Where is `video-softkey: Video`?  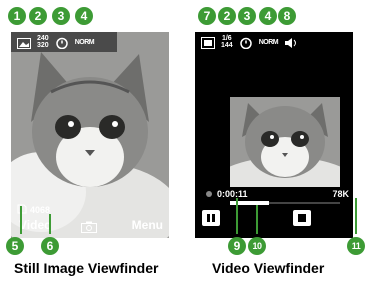
video-softkey: Video is located at coordinates (35, 225).